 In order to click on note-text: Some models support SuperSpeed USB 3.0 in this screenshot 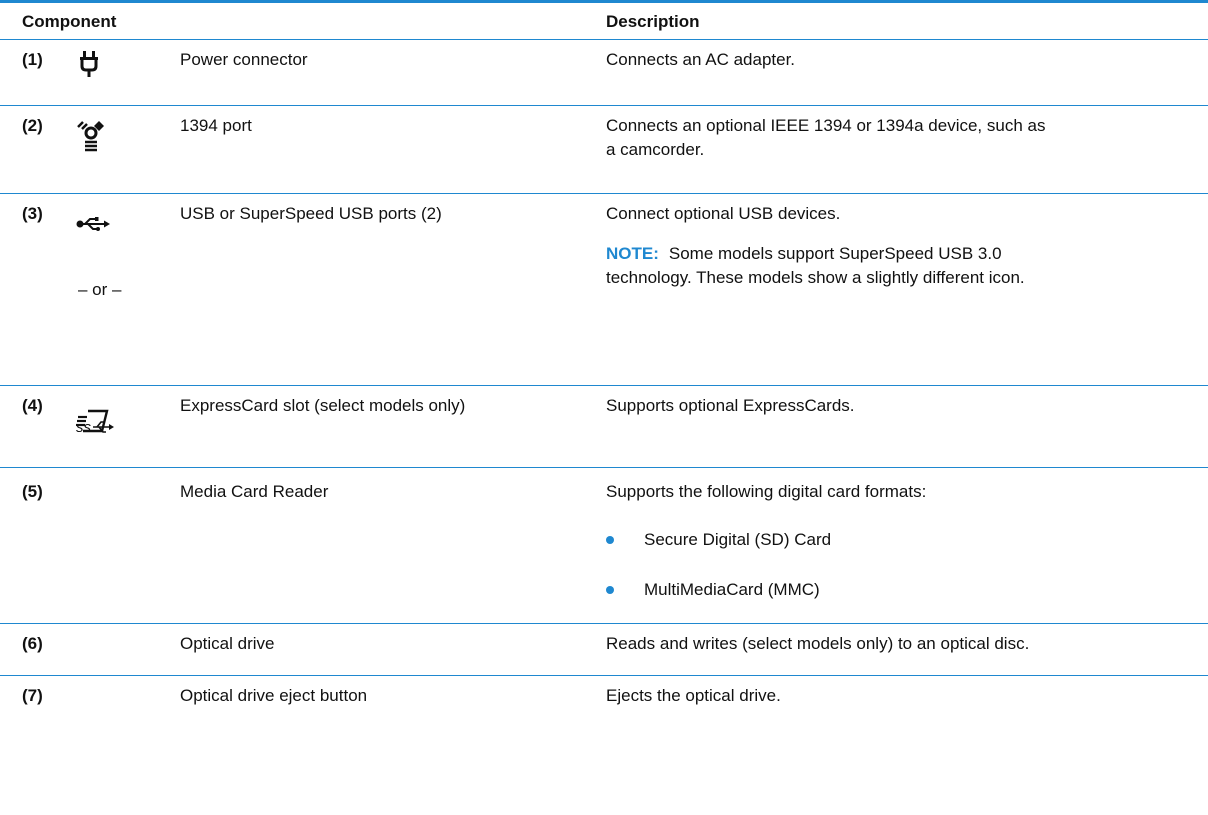, I will do `click(835, 253)`.